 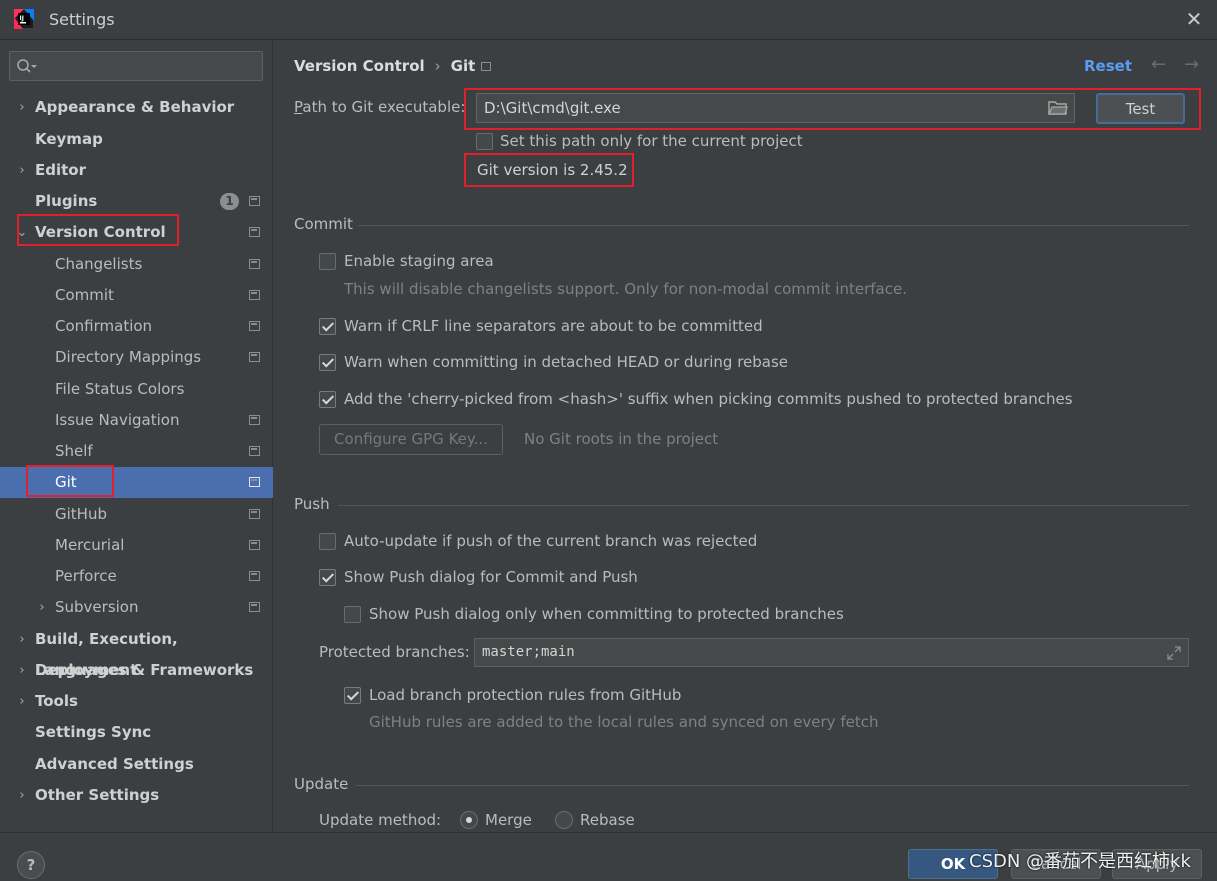 I want to click on sidebar-item-github: GitHub, so click(x=136, y=514).